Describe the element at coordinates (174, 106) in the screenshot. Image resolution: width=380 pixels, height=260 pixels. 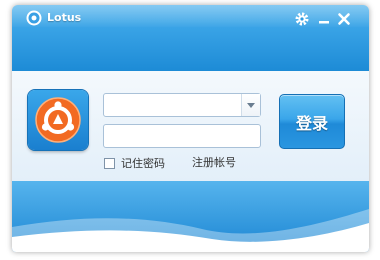
I see `account-input` at that location.